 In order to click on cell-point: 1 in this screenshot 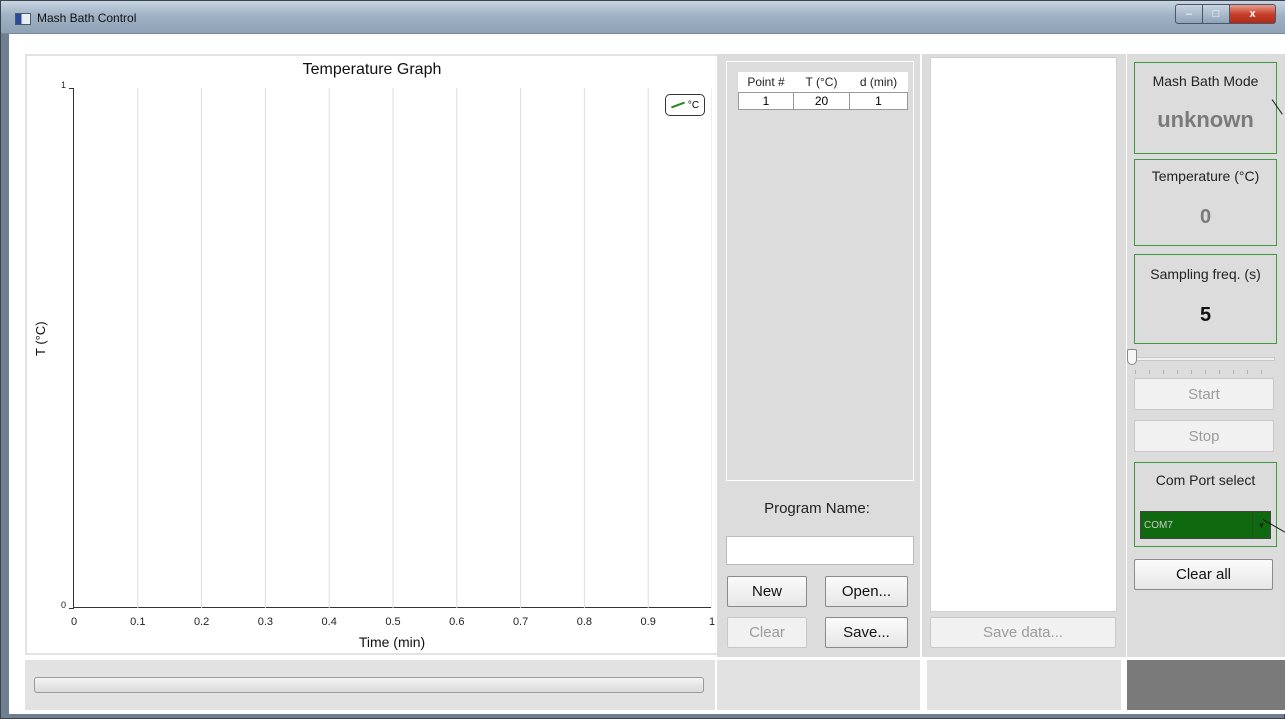, I will do `click(766, 101)`.